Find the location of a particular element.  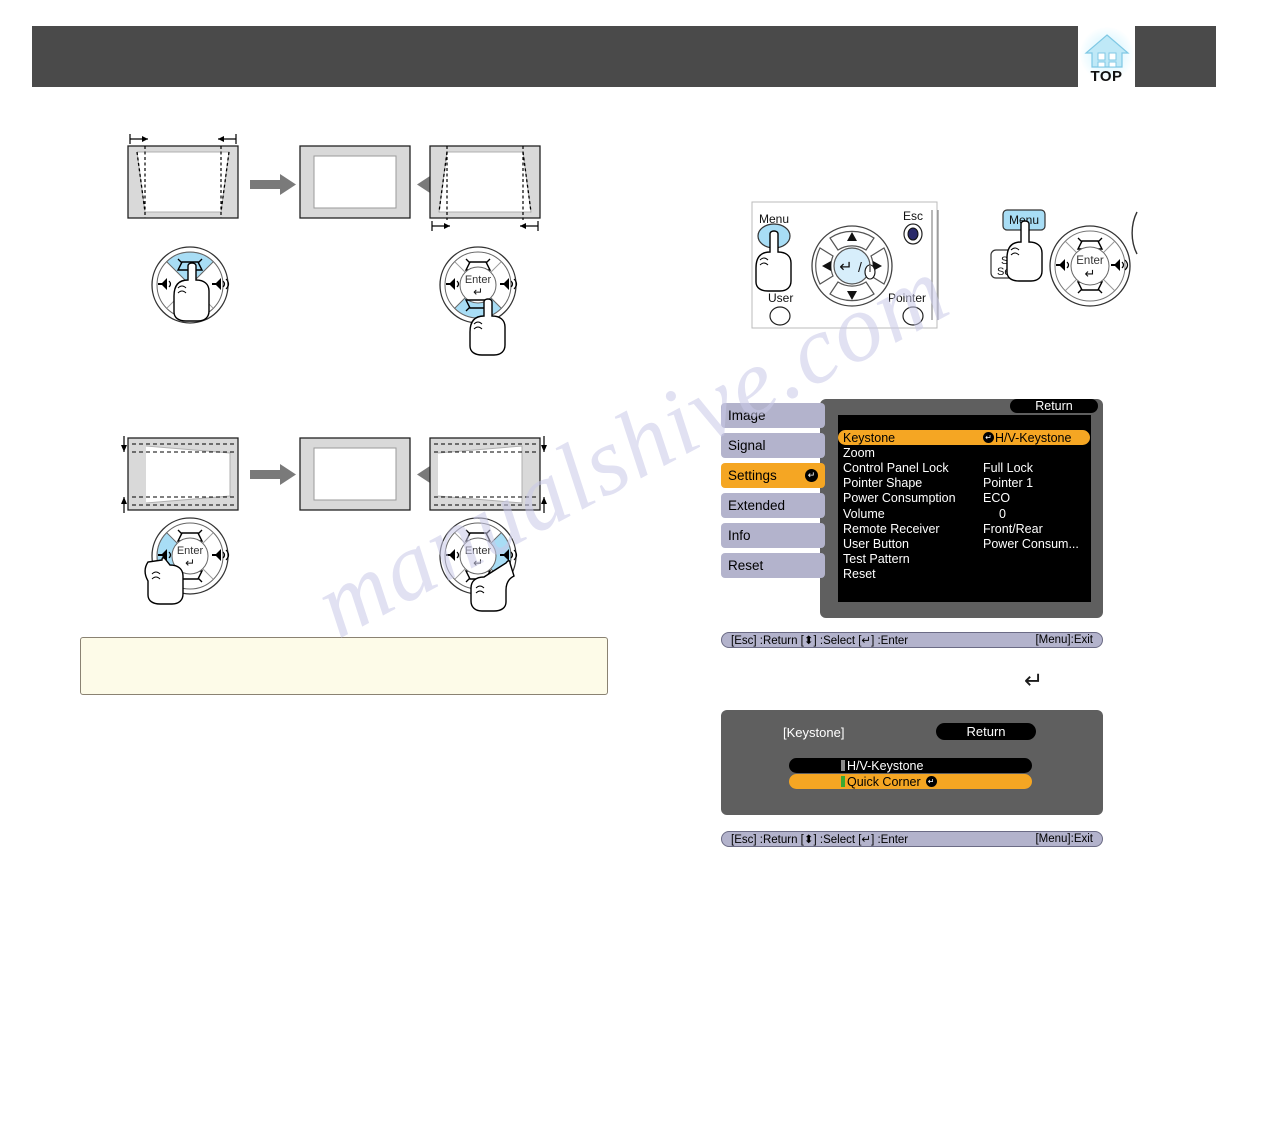

remote-control-illustration: Menu ↵ / Esc User Pointer is located at coordinates (845, 265).